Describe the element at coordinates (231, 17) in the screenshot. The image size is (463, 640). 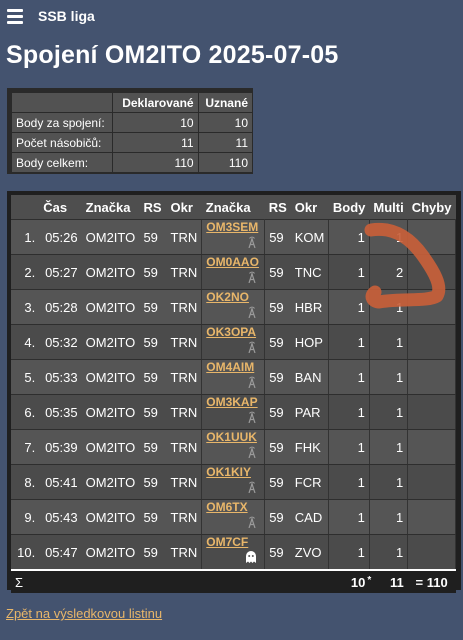
I see `top-bar: SSB liga` at that location.